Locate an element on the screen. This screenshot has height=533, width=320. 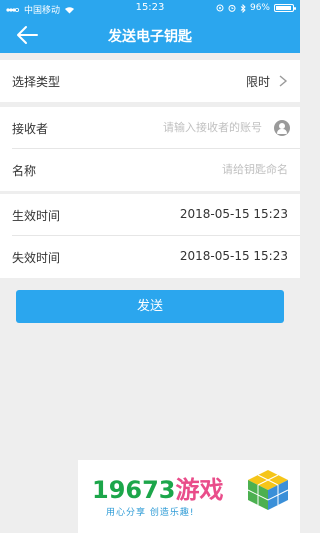
page-title: 发送电子钥匙 is located at coordinates (150, 37).